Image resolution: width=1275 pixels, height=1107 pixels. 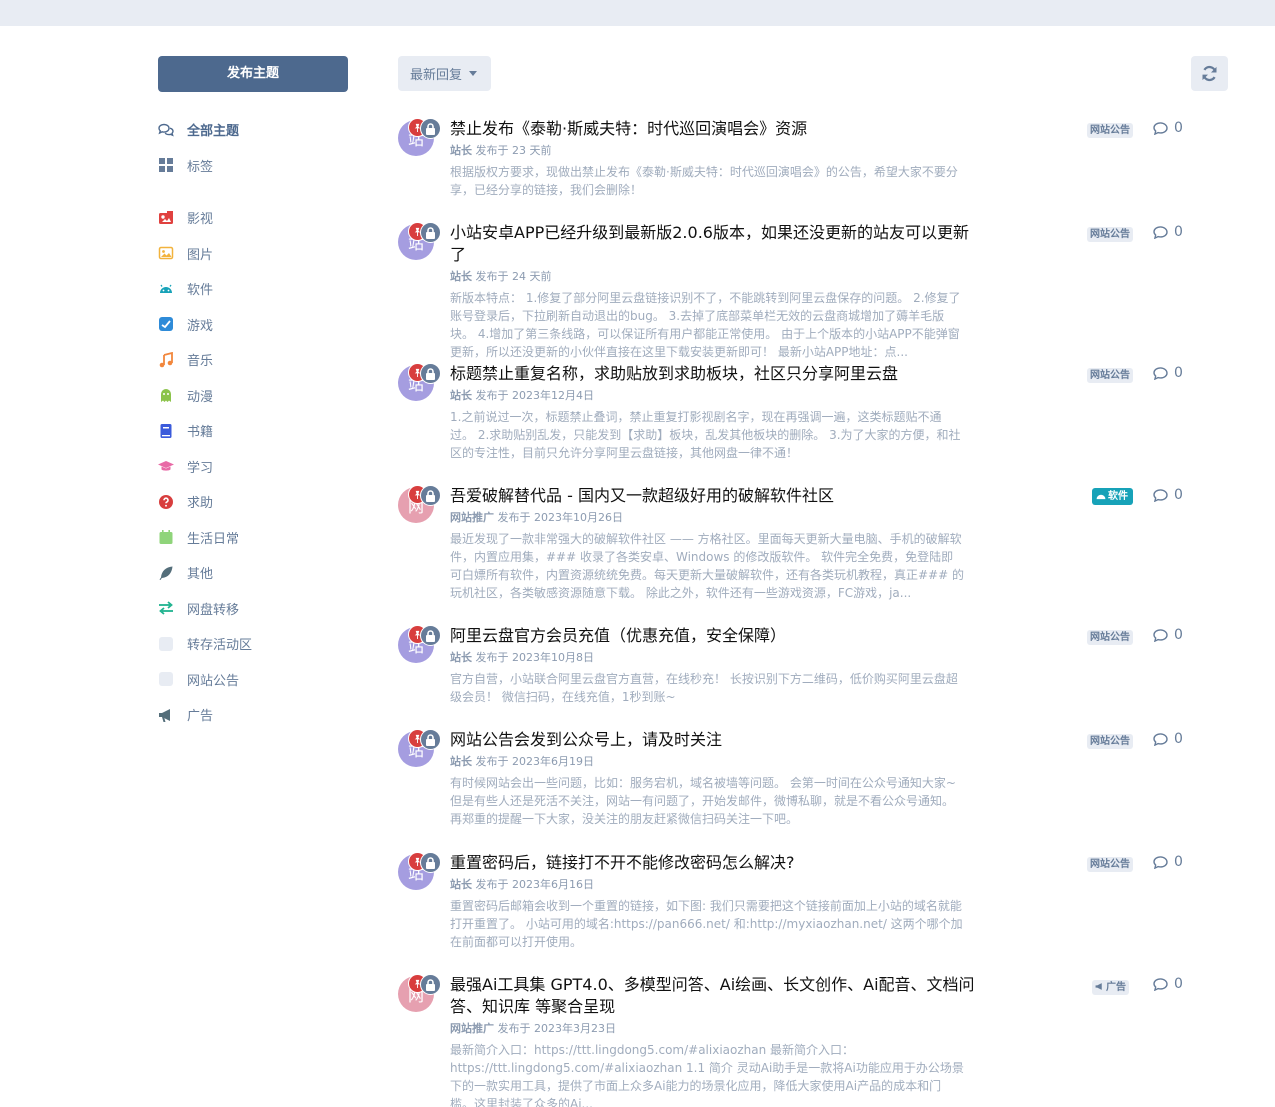 I want to click on sidebar-item-5: 游戏, so click(x=253, y=325).